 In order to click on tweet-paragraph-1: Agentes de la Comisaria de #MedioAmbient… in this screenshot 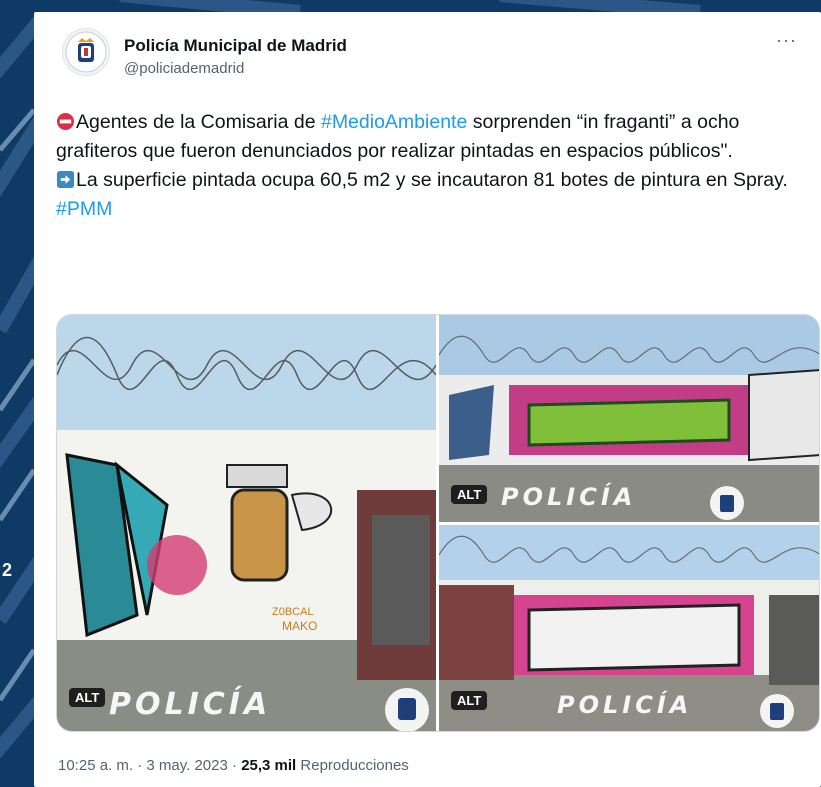, I will do `click(428, 137)`.